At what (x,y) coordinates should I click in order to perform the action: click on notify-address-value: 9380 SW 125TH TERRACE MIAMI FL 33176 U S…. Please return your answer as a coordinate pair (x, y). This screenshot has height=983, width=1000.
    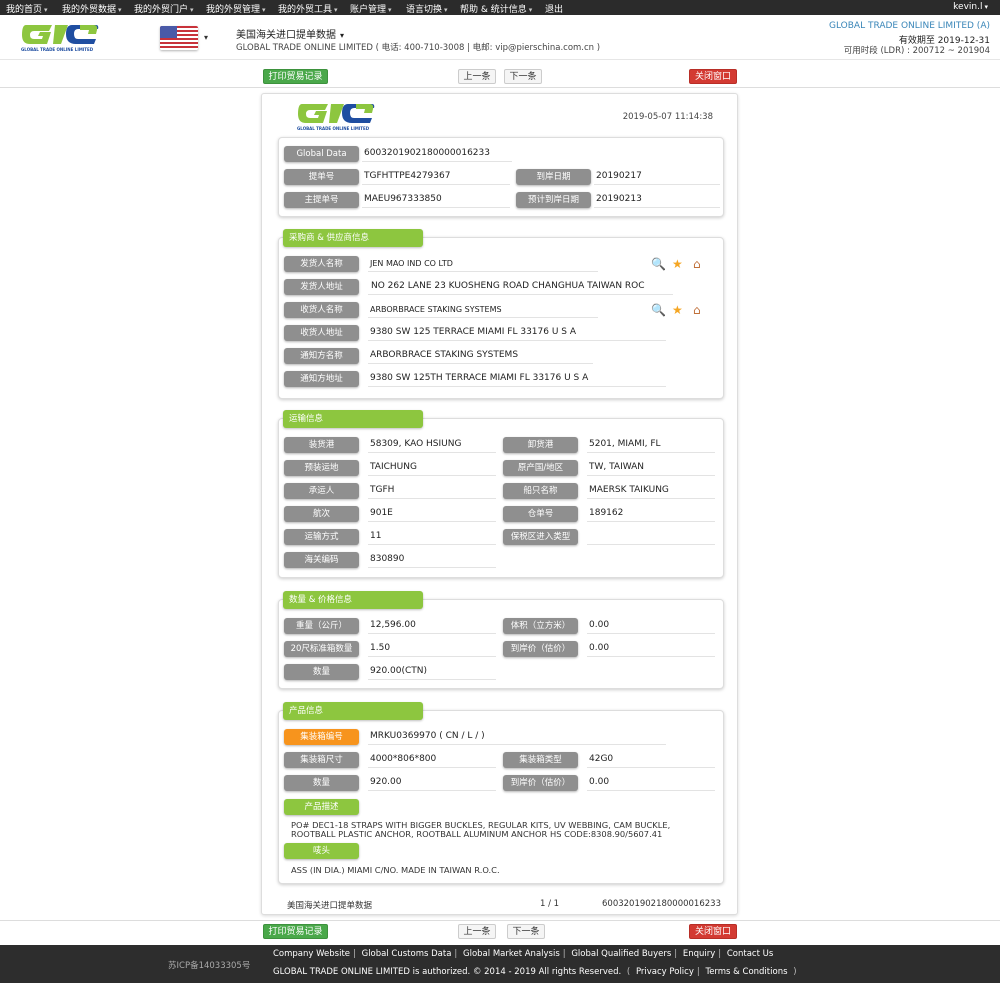
    Looking at the image, I should click on (517, 379).